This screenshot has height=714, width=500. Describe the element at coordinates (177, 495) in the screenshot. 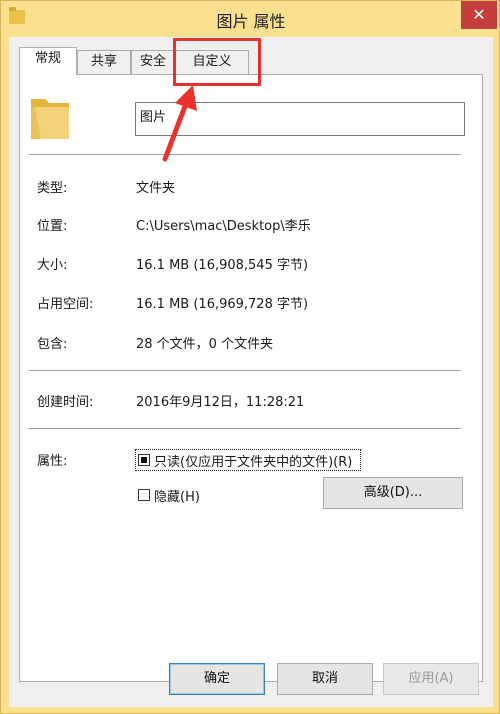

I see `hidden-label: 隐藏(H)` at that location.